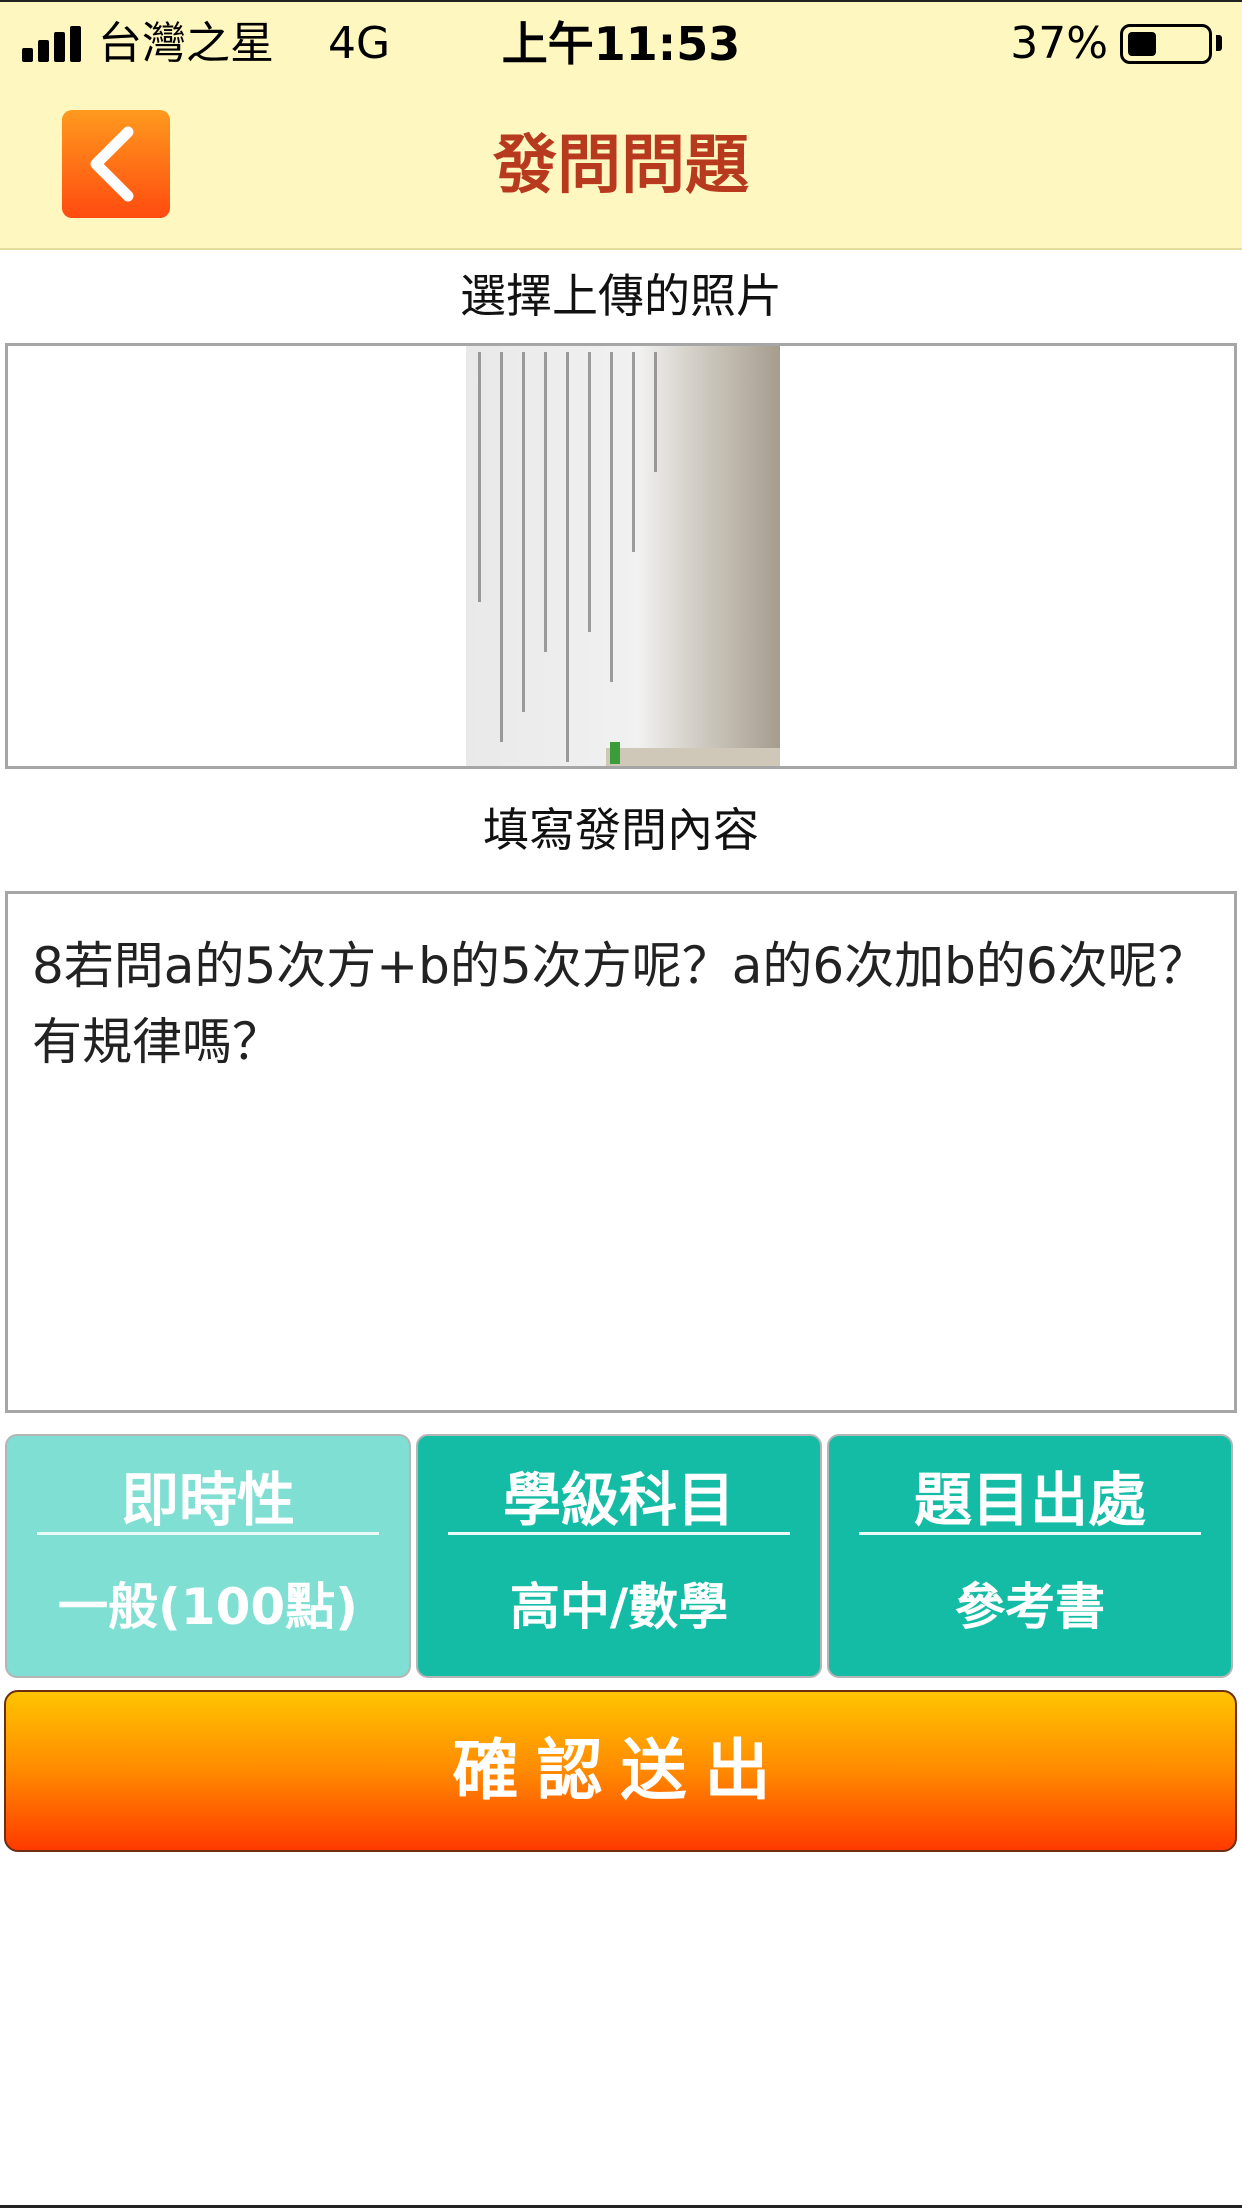 The image size is (1242, 2208). Describe the element at coordinates (621, 296) in the screenshot. I see `photo-section-label: 選擇上傳的照片` at that location.